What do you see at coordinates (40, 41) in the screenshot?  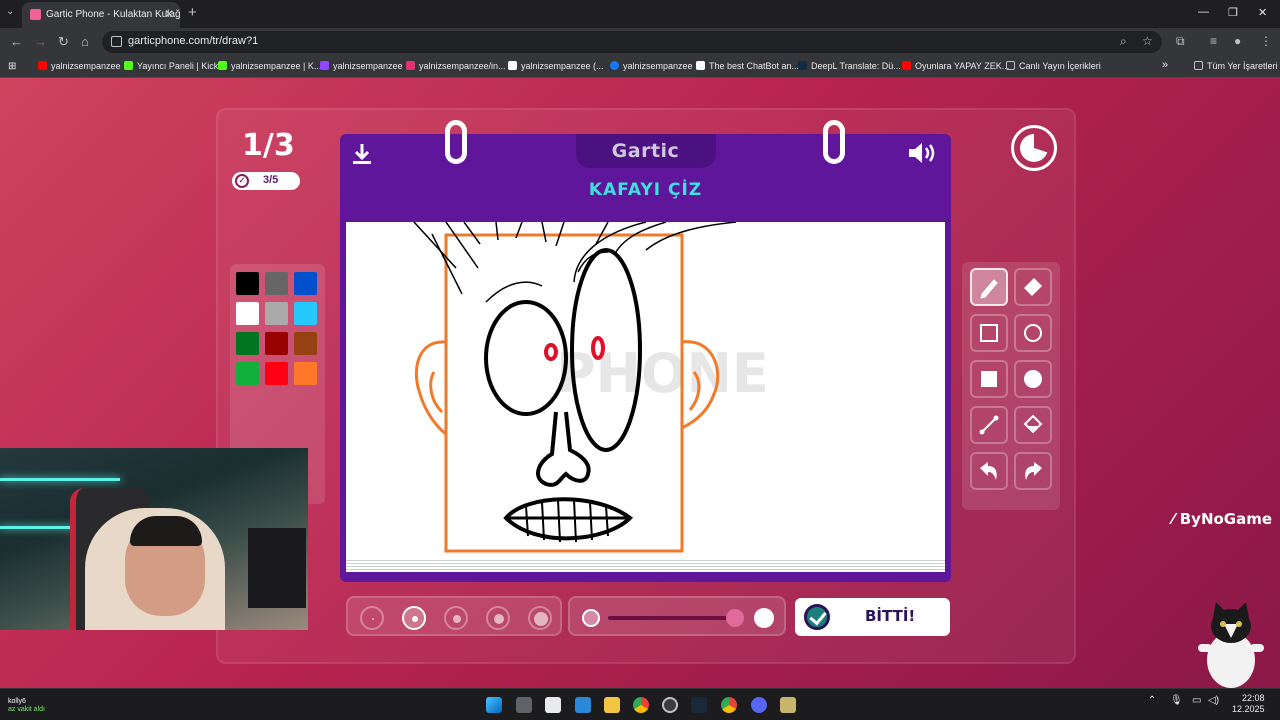 I see `forward-arrow-icon: →` at bounding box center [40, 41].